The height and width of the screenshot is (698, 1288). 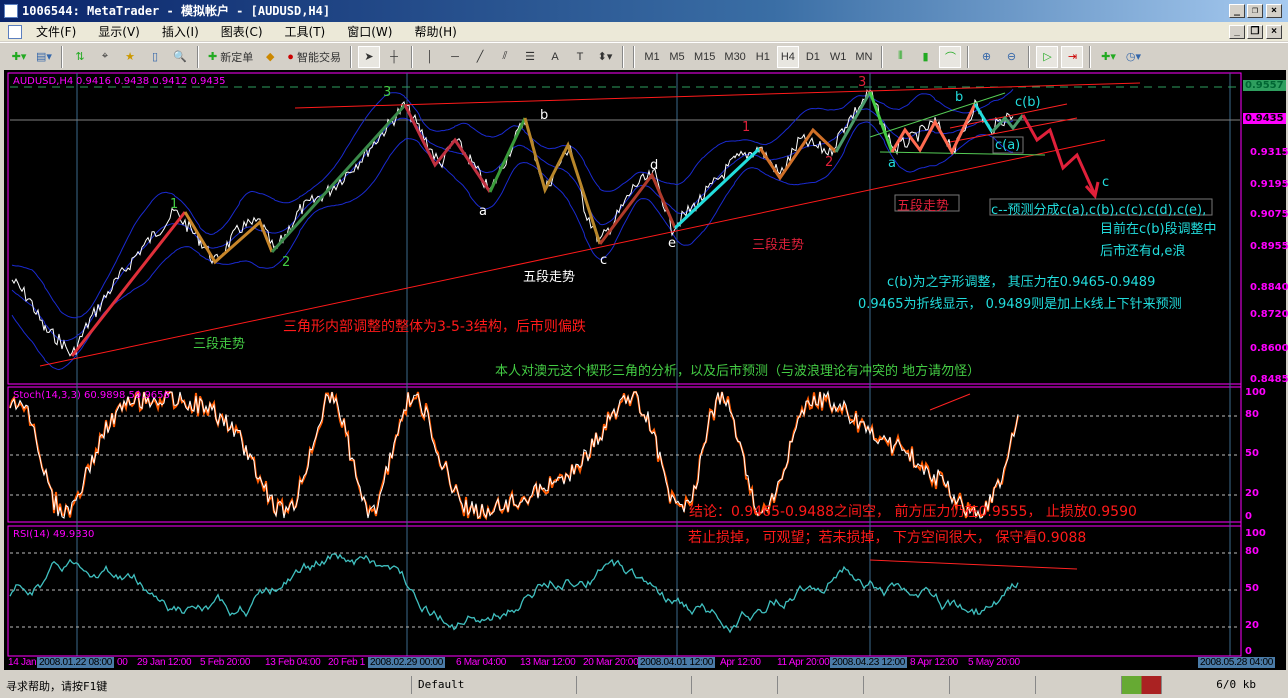 What do you see at coordinates (1264, 85) in the screenshot?
I see `resistance-price-marker: 0.9557` at bounding box center [1264, 85].